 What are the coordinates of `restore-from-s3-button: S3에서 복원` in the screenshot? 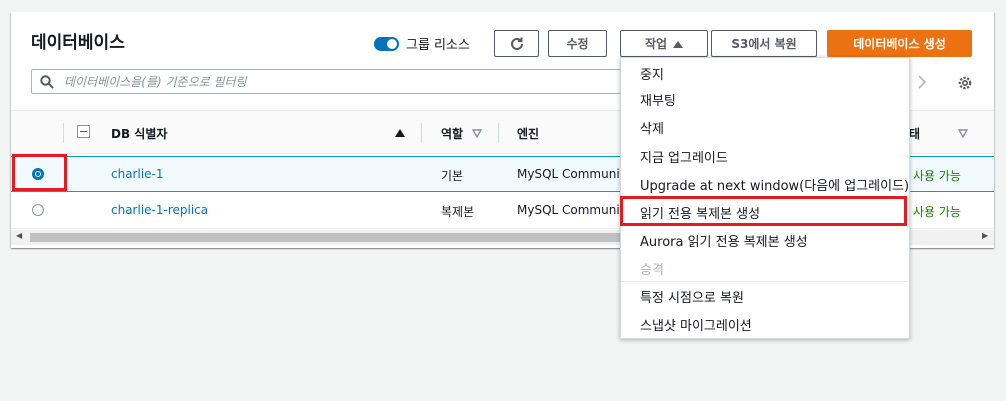 It's located at (764, 43).